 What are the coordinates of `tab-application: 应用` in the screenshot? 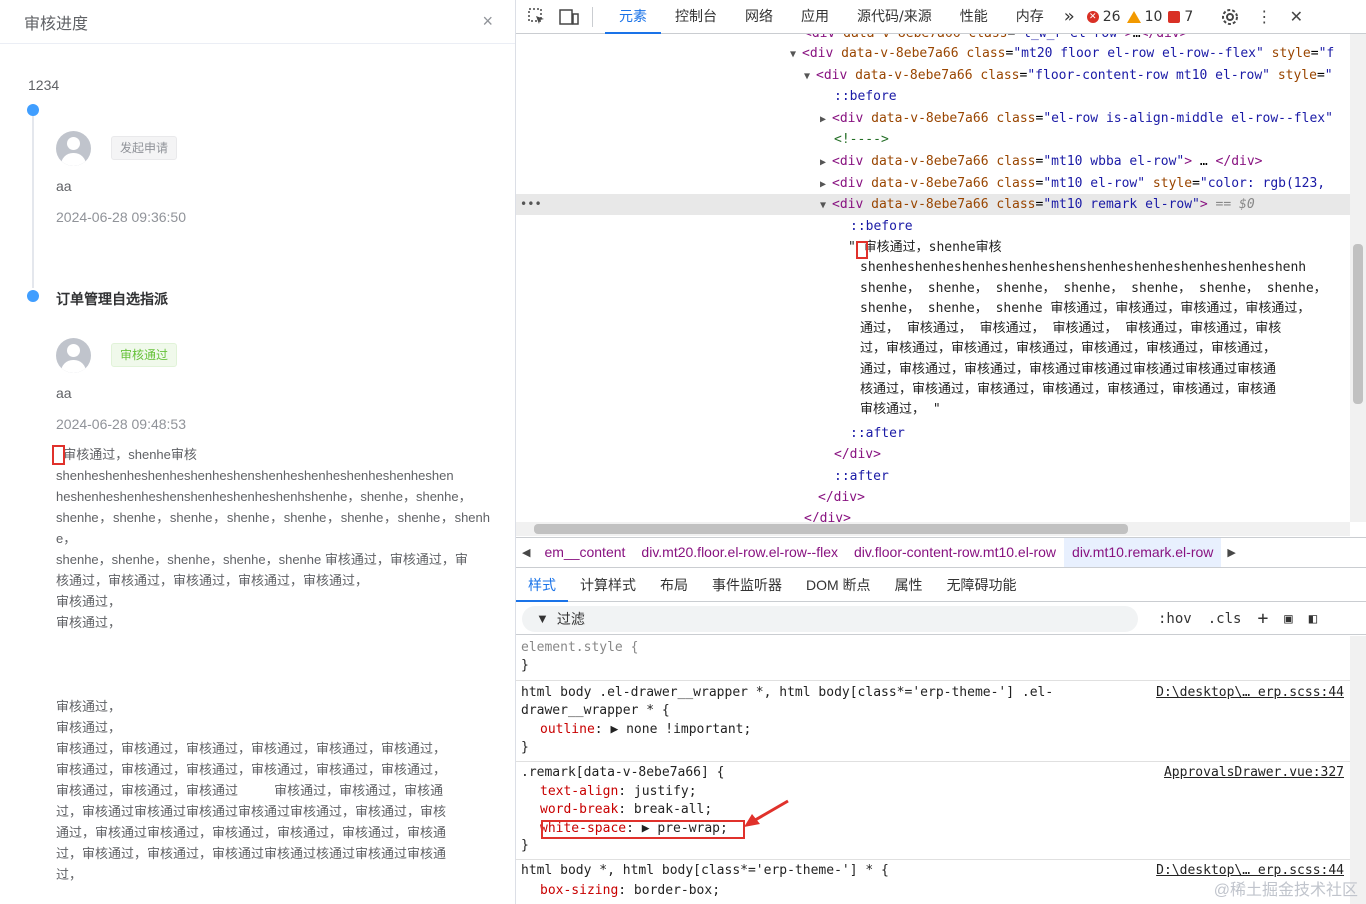 It's located at (815, 17).